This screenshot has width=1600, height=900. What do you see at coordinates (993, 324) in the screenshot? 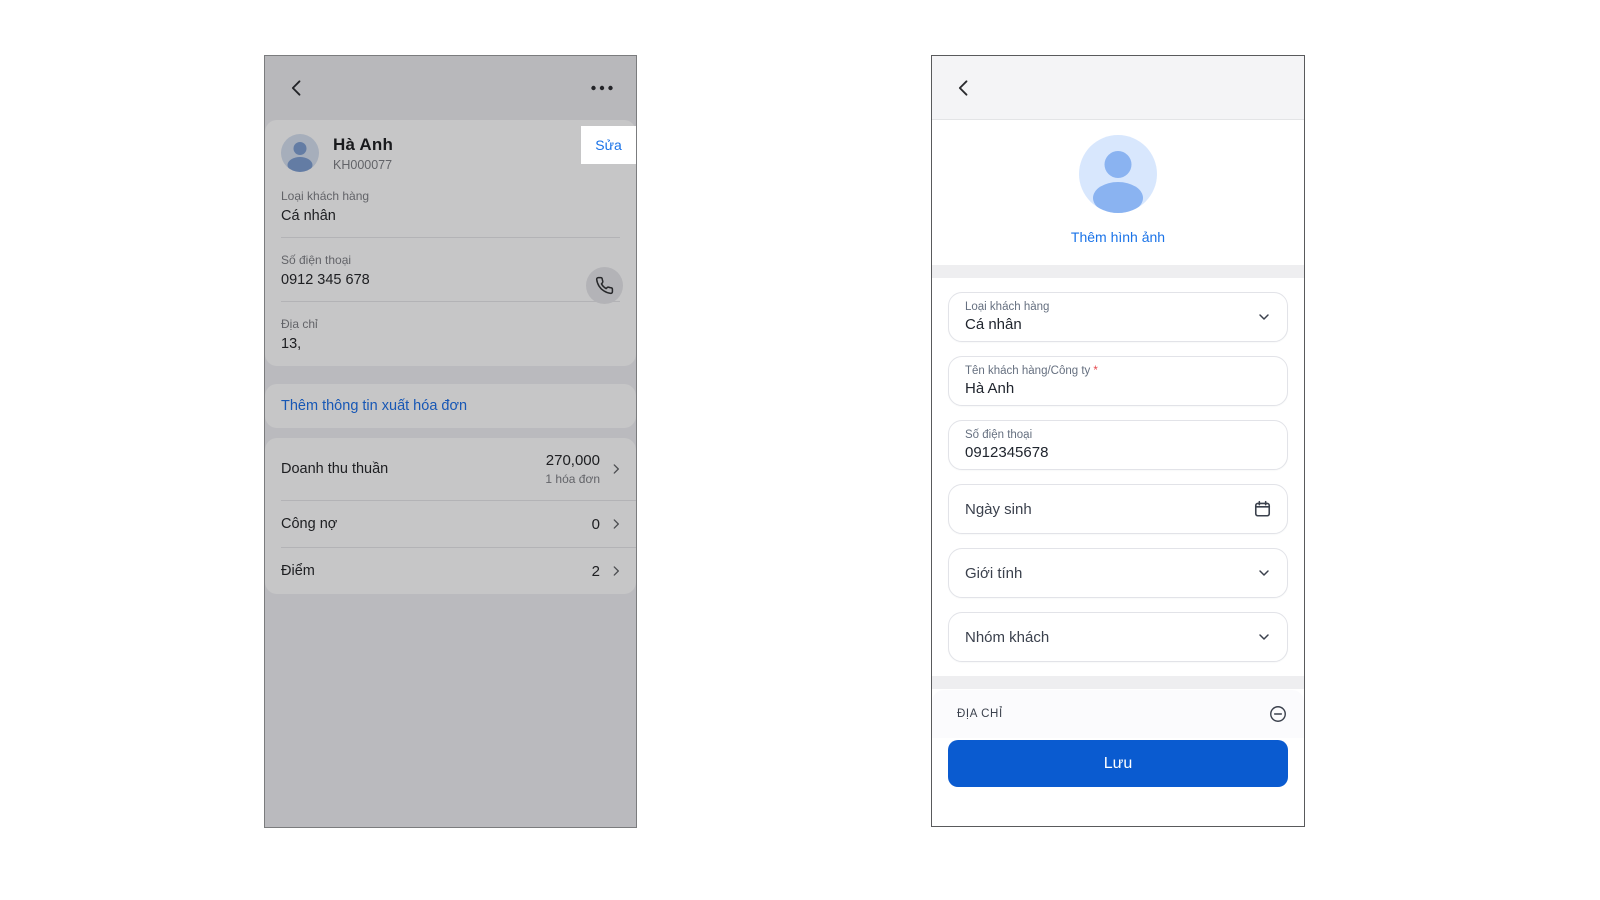
I see `field-value: Cá nhân` at bounding box center [993, 324].